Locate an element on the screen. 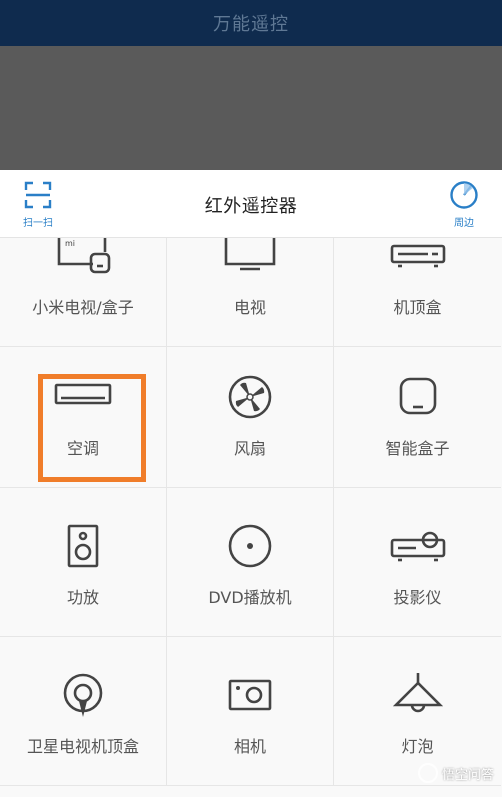  device-label: 机顶盒 is located at coordinates (417, 307).